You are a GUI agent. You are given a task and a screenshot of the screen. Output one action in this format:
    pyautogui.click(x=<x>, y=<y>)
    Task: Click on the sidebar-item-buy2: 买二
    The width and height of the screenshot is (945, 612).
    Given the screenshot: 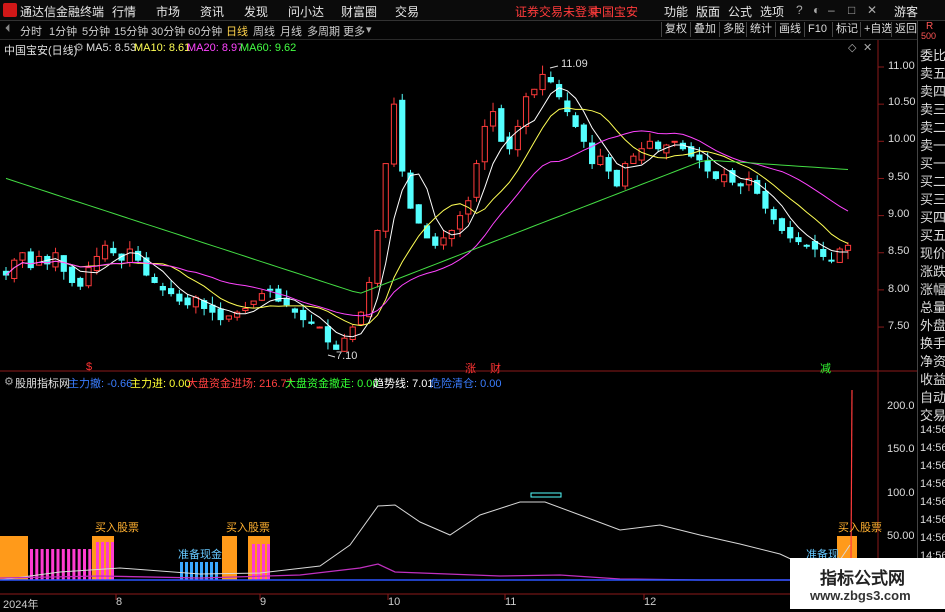 What is the action you would take?
    pyautogui.click(x=932, y=180)
    